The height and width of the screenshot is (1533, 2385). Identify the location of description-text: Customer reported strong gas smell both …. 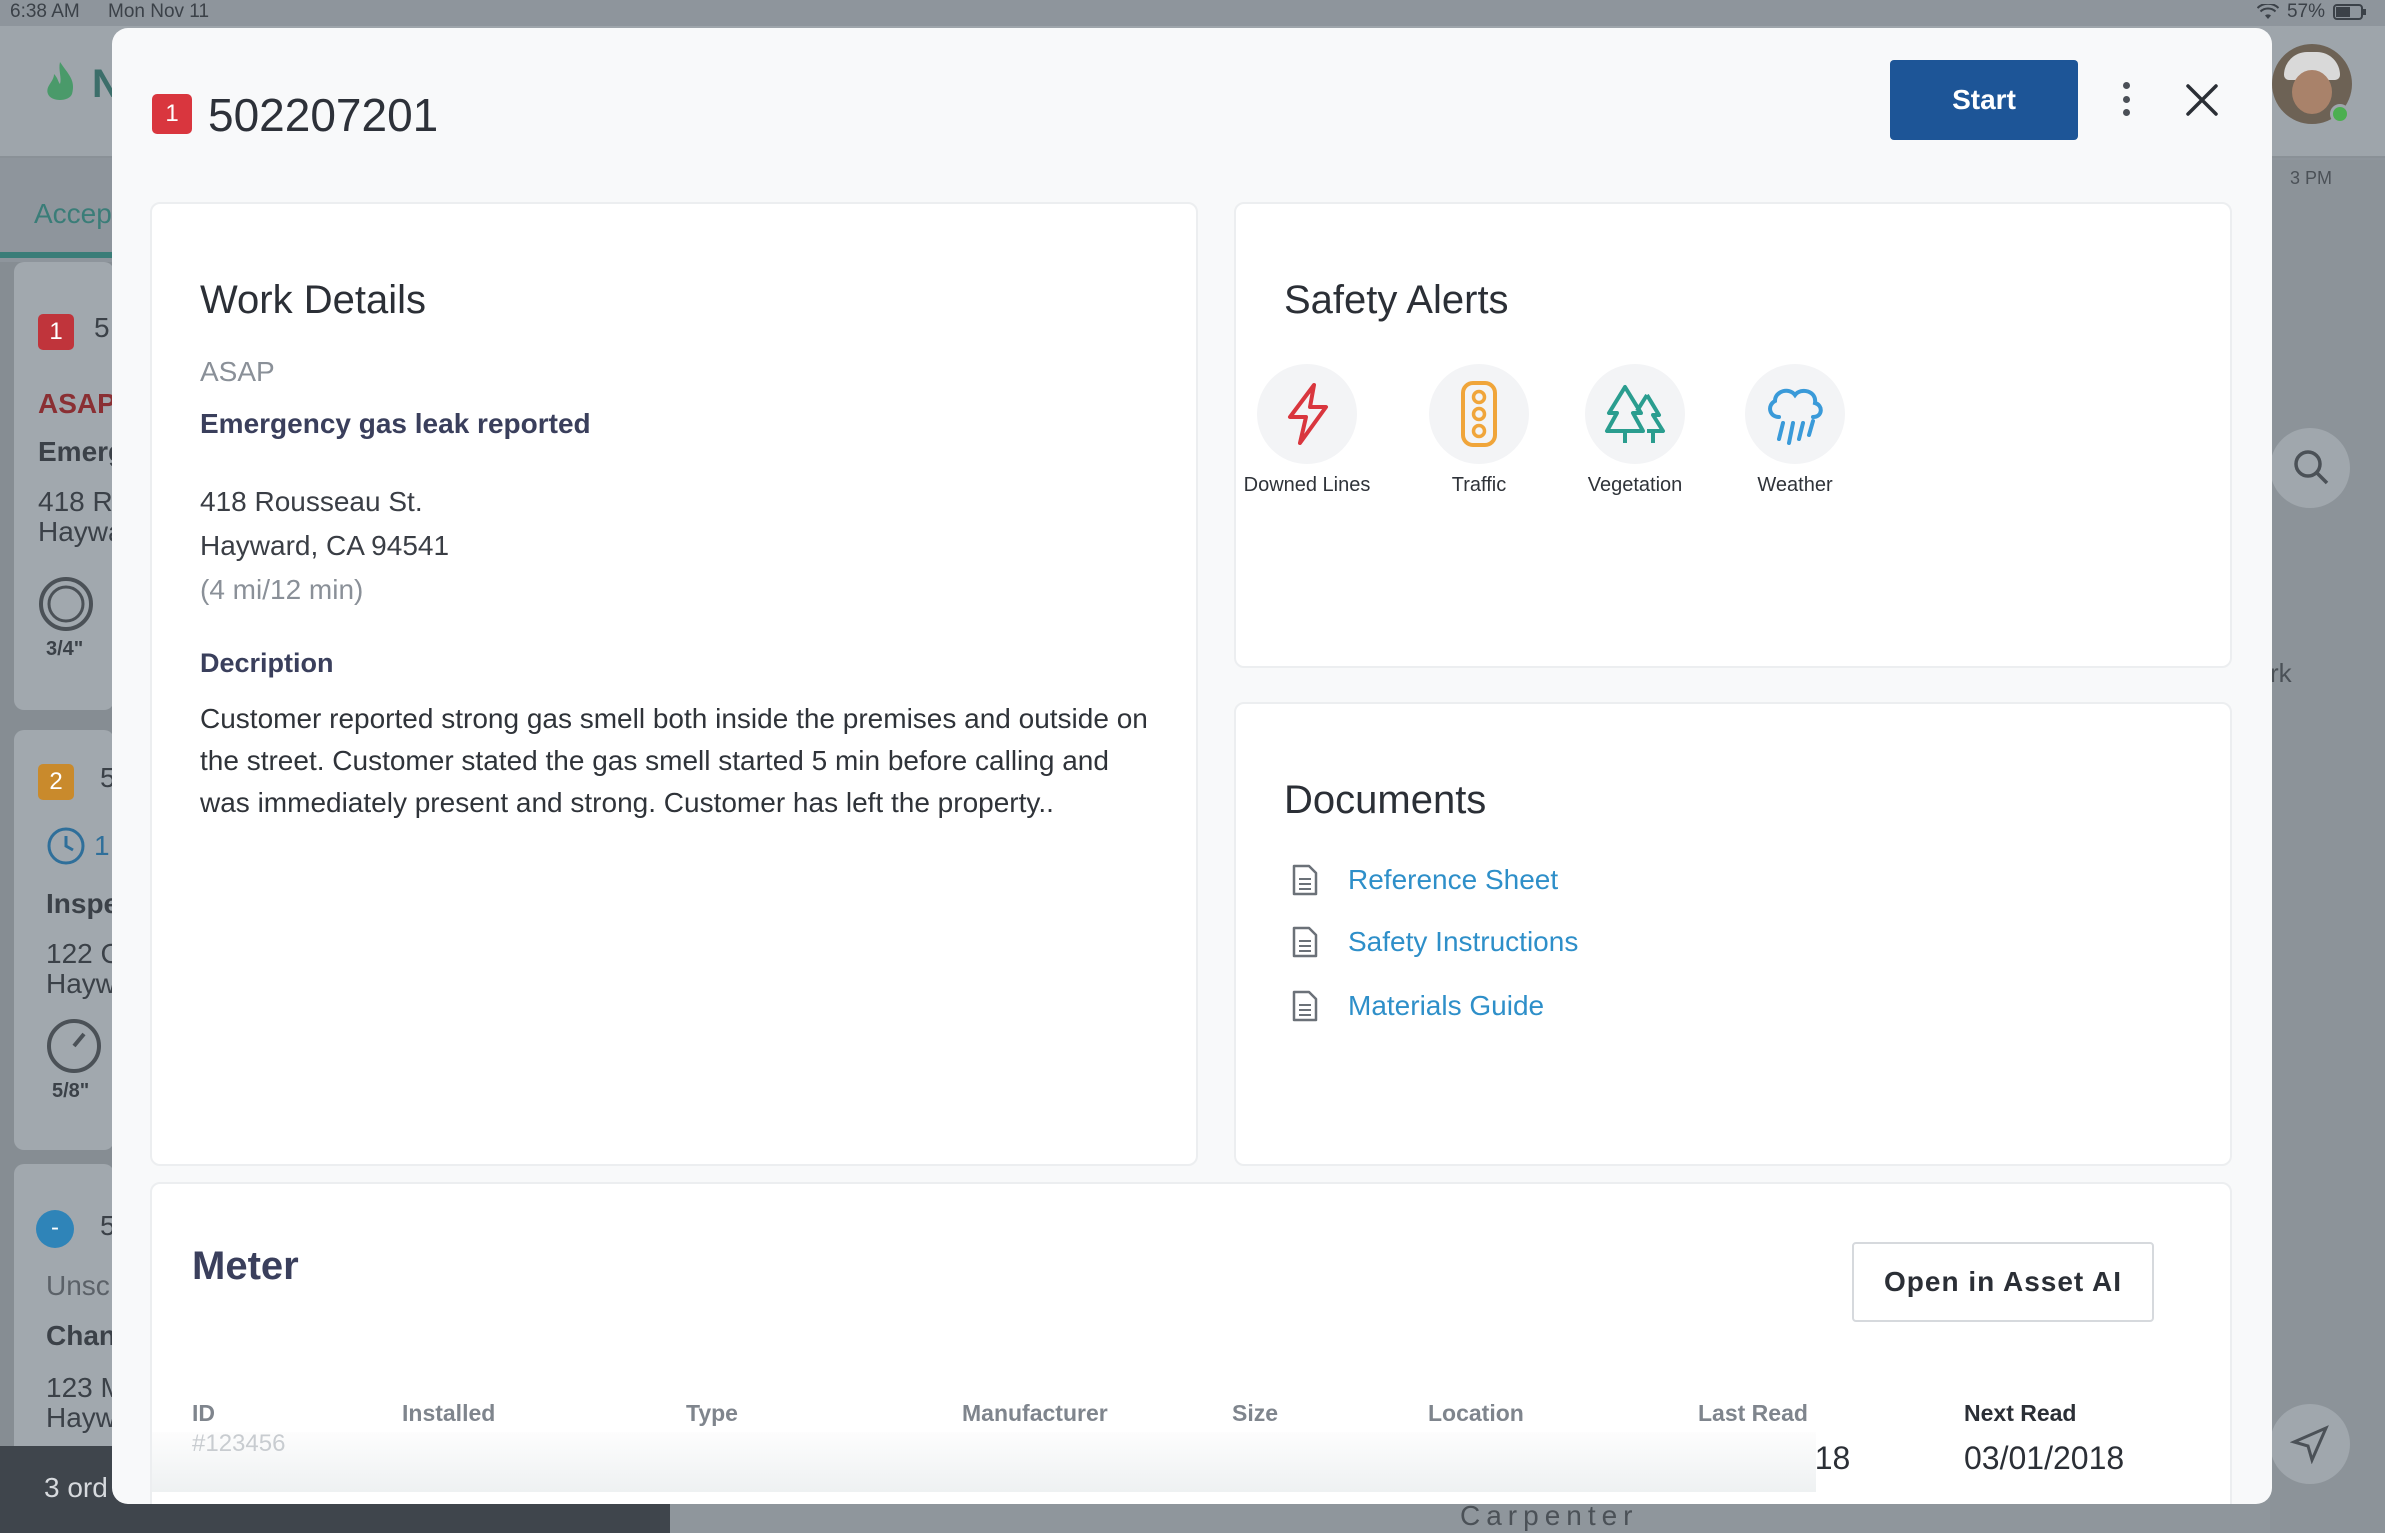
(674, 760).